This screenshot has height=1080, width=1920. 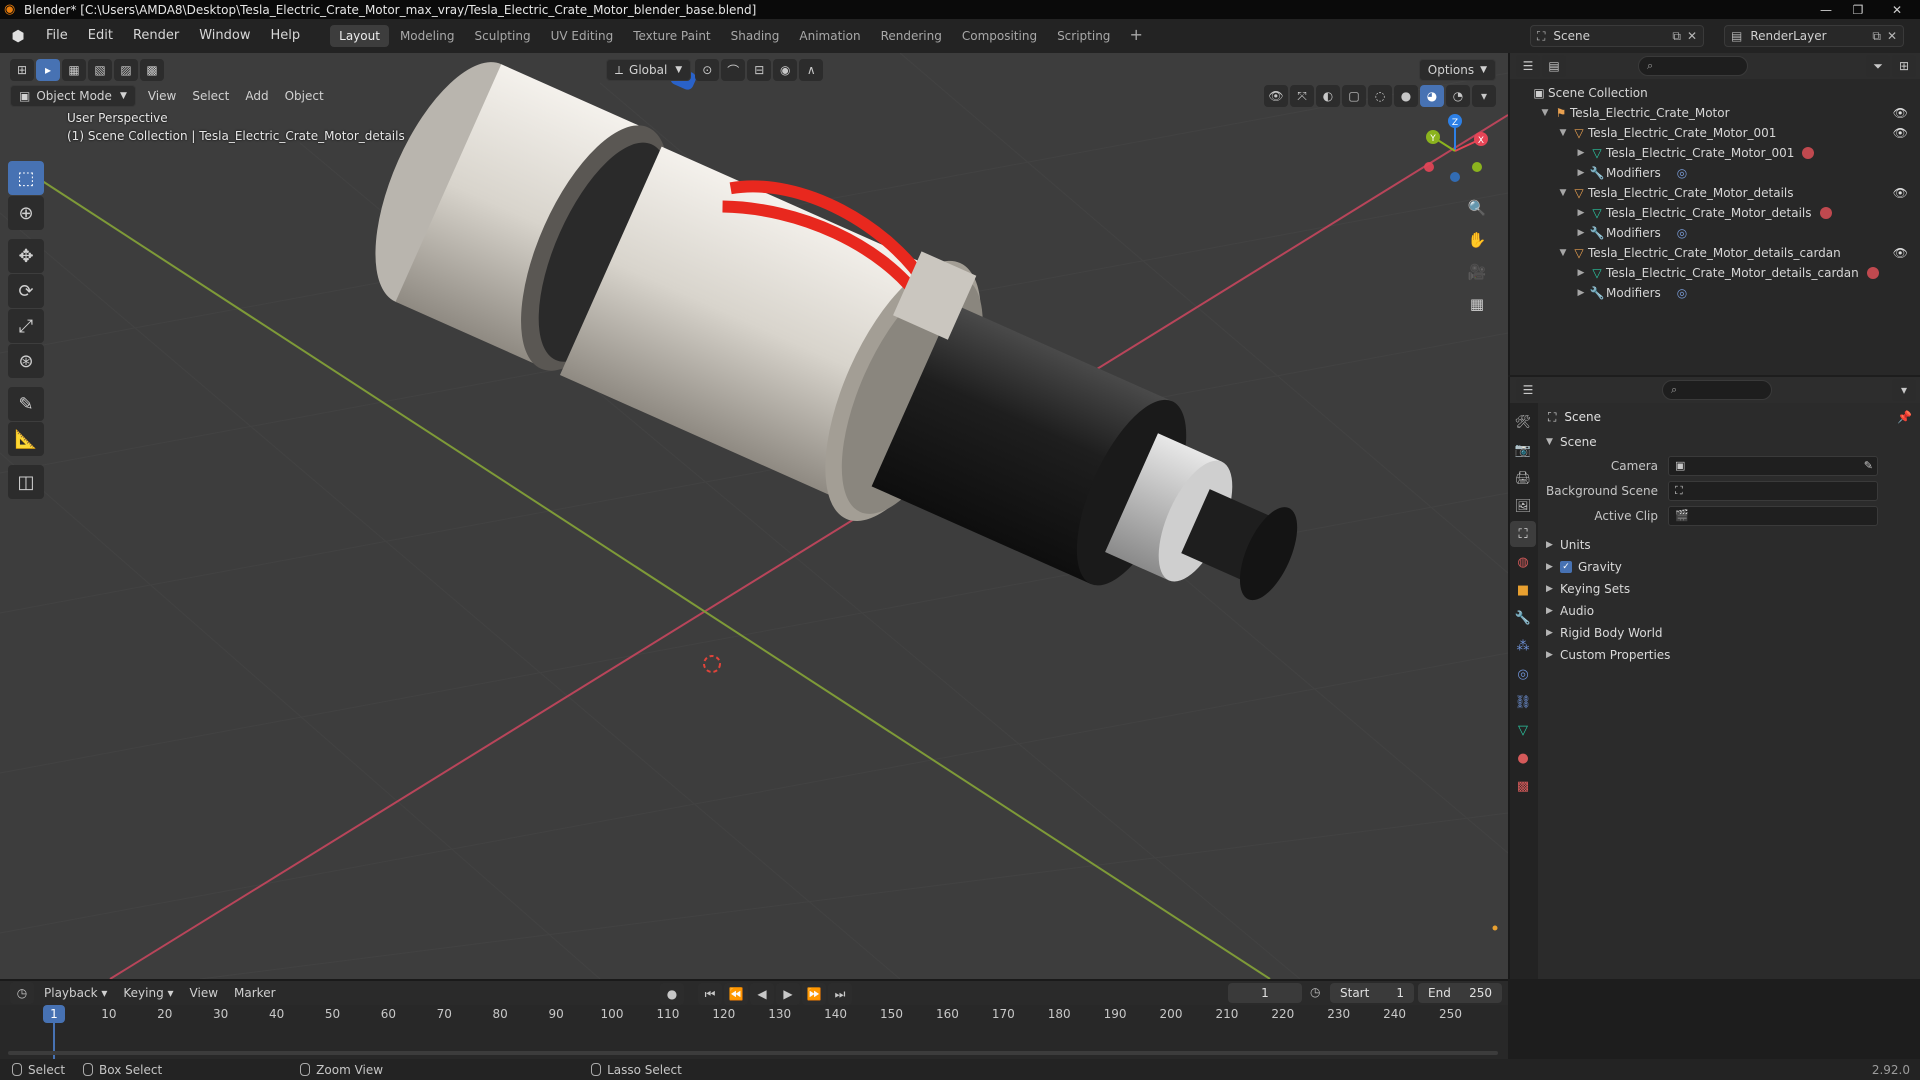 I want to click on measure-tool-icon: 📐, so click(x=26, y=439).